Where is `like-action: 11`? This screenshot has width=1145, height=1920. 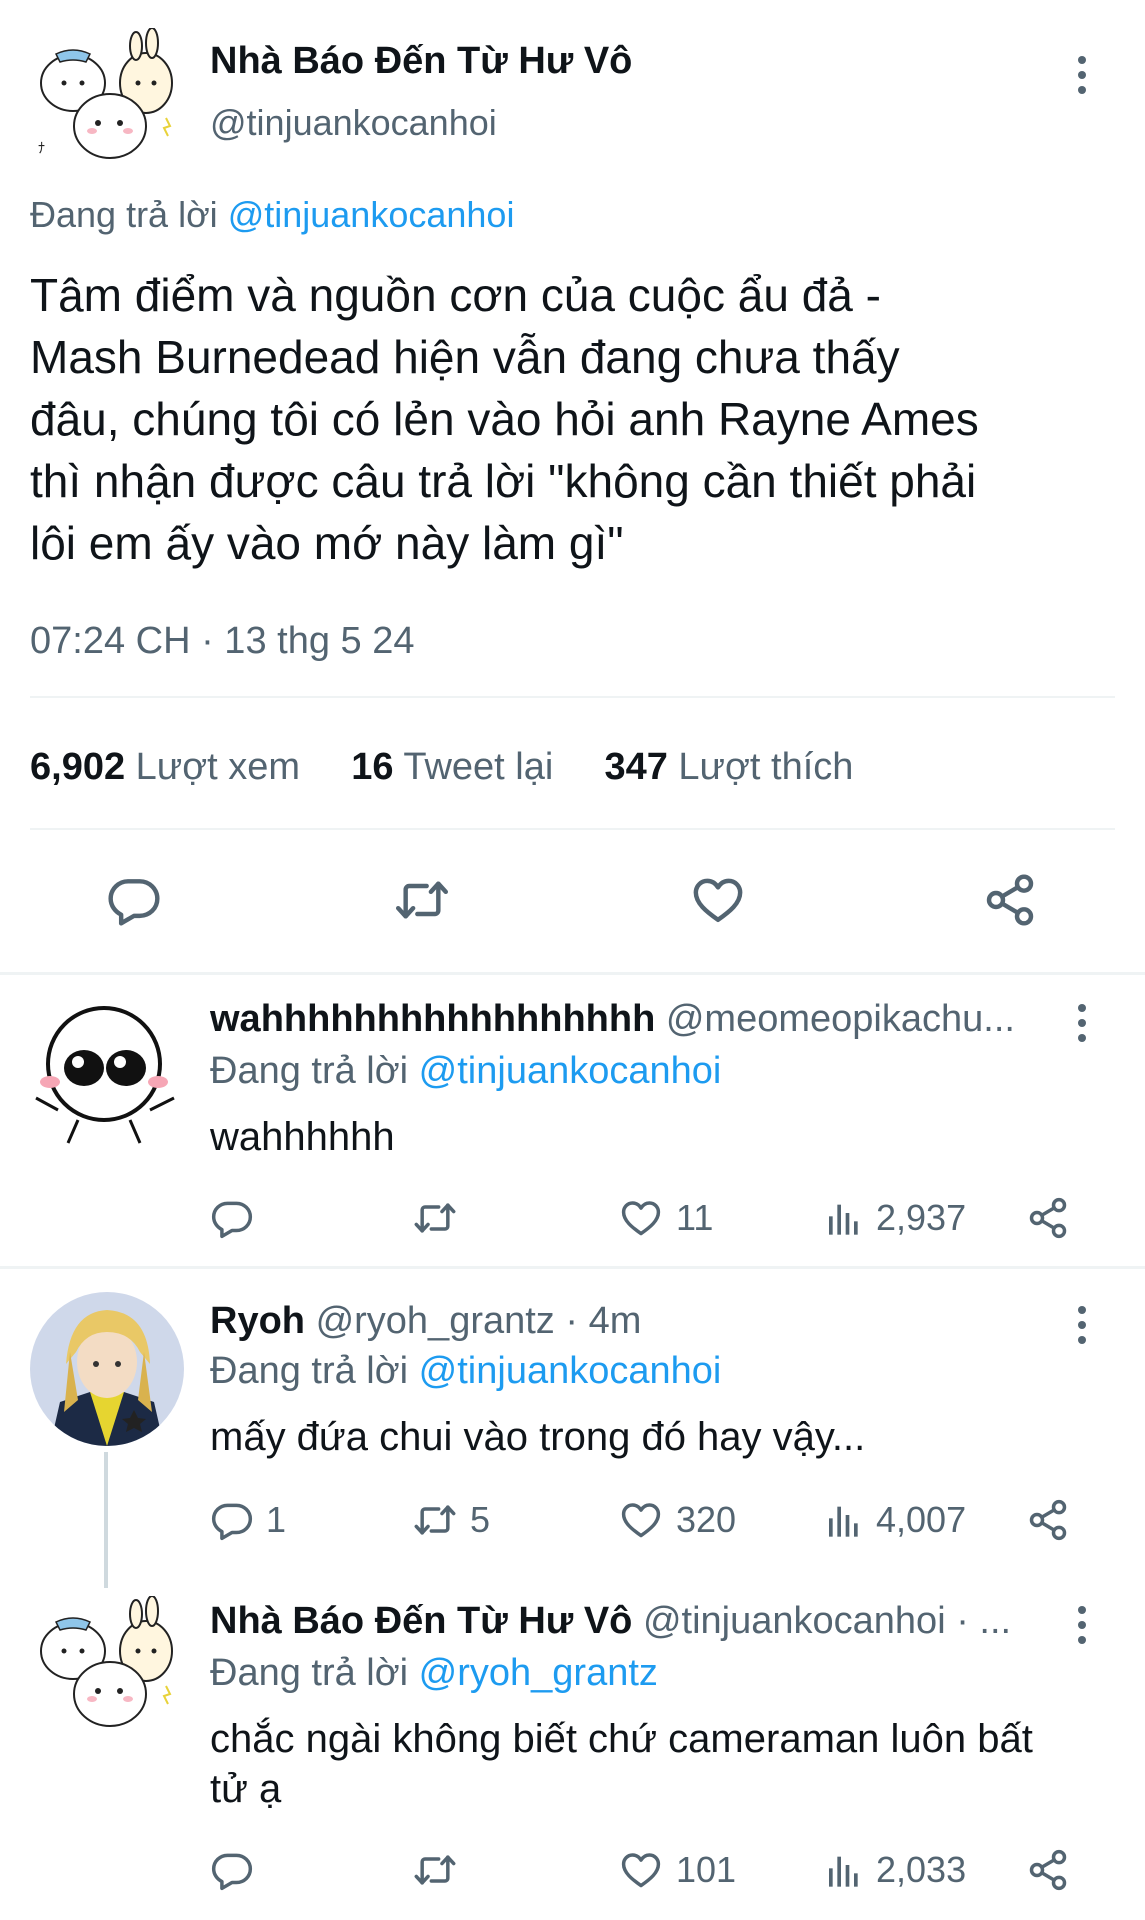
like-action: 11 is located at coordinates (665, 1218).